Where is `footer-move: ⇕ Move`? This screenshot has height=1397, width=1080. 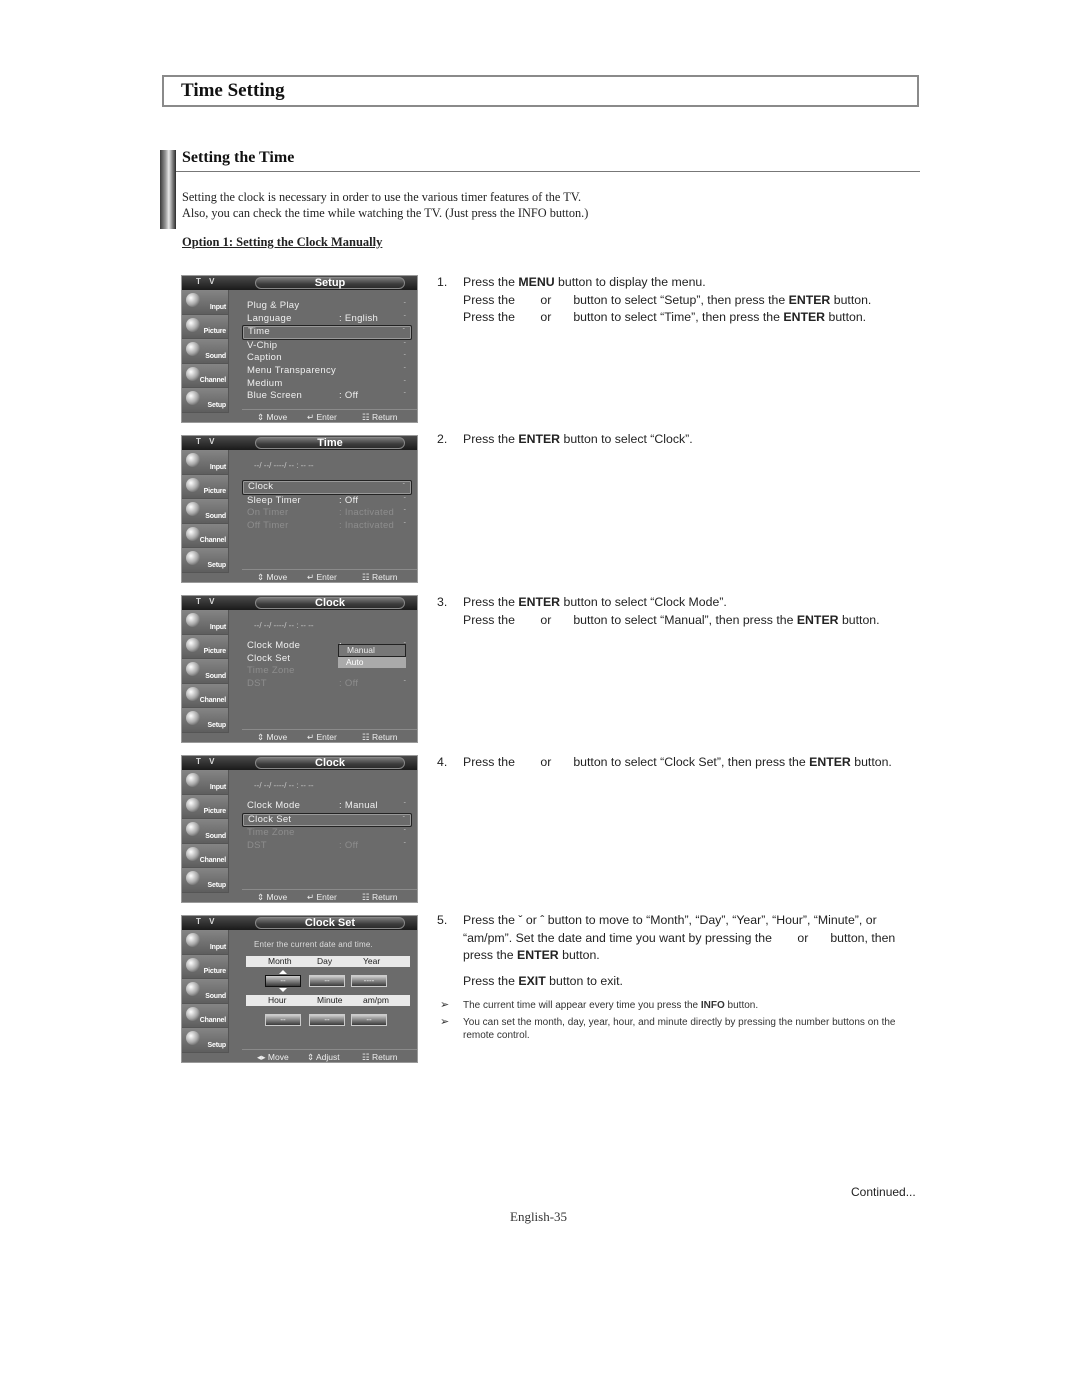
footer-move: ⇕ Move is located at coordinates (272, 577).